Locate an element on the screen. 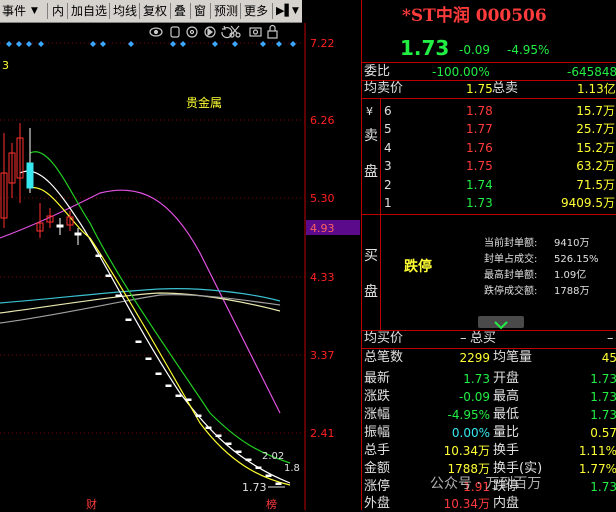 Image resolution: width=616 pixels, height=512 pixels. chart-tool-icons is located at coordinates (213, 31).